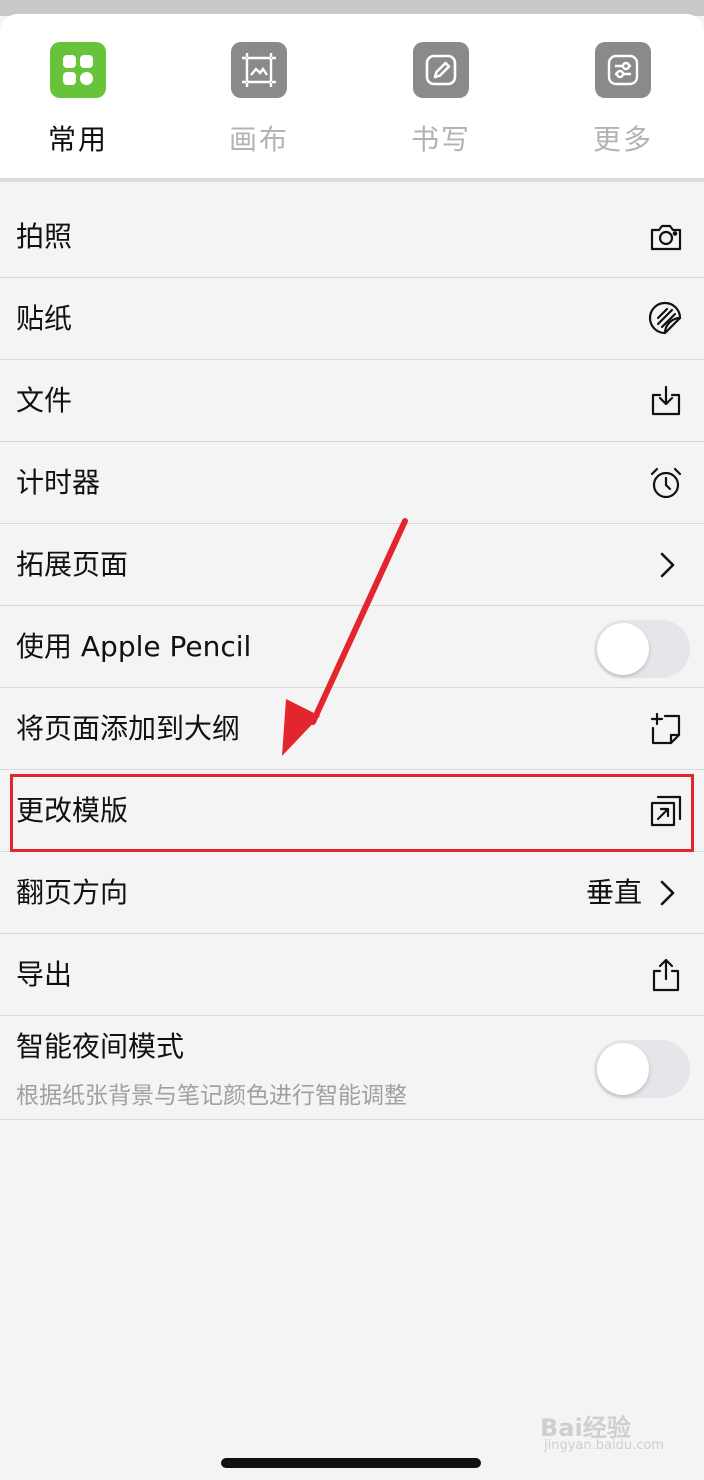 This screenshot has height=1480, width=704. Describe the element at coordinates (44, 318) in the screenshot. I see `menu-item-label: 贴纸` at that location.